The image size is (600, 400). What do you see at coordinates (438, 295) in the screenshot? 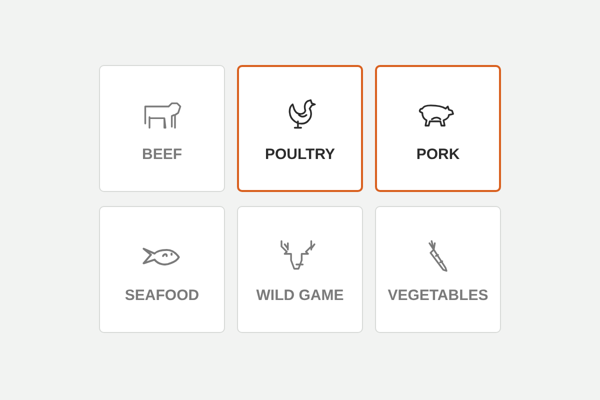
I see `category-label: VEGETABLES` at bounding box center [438, 295].